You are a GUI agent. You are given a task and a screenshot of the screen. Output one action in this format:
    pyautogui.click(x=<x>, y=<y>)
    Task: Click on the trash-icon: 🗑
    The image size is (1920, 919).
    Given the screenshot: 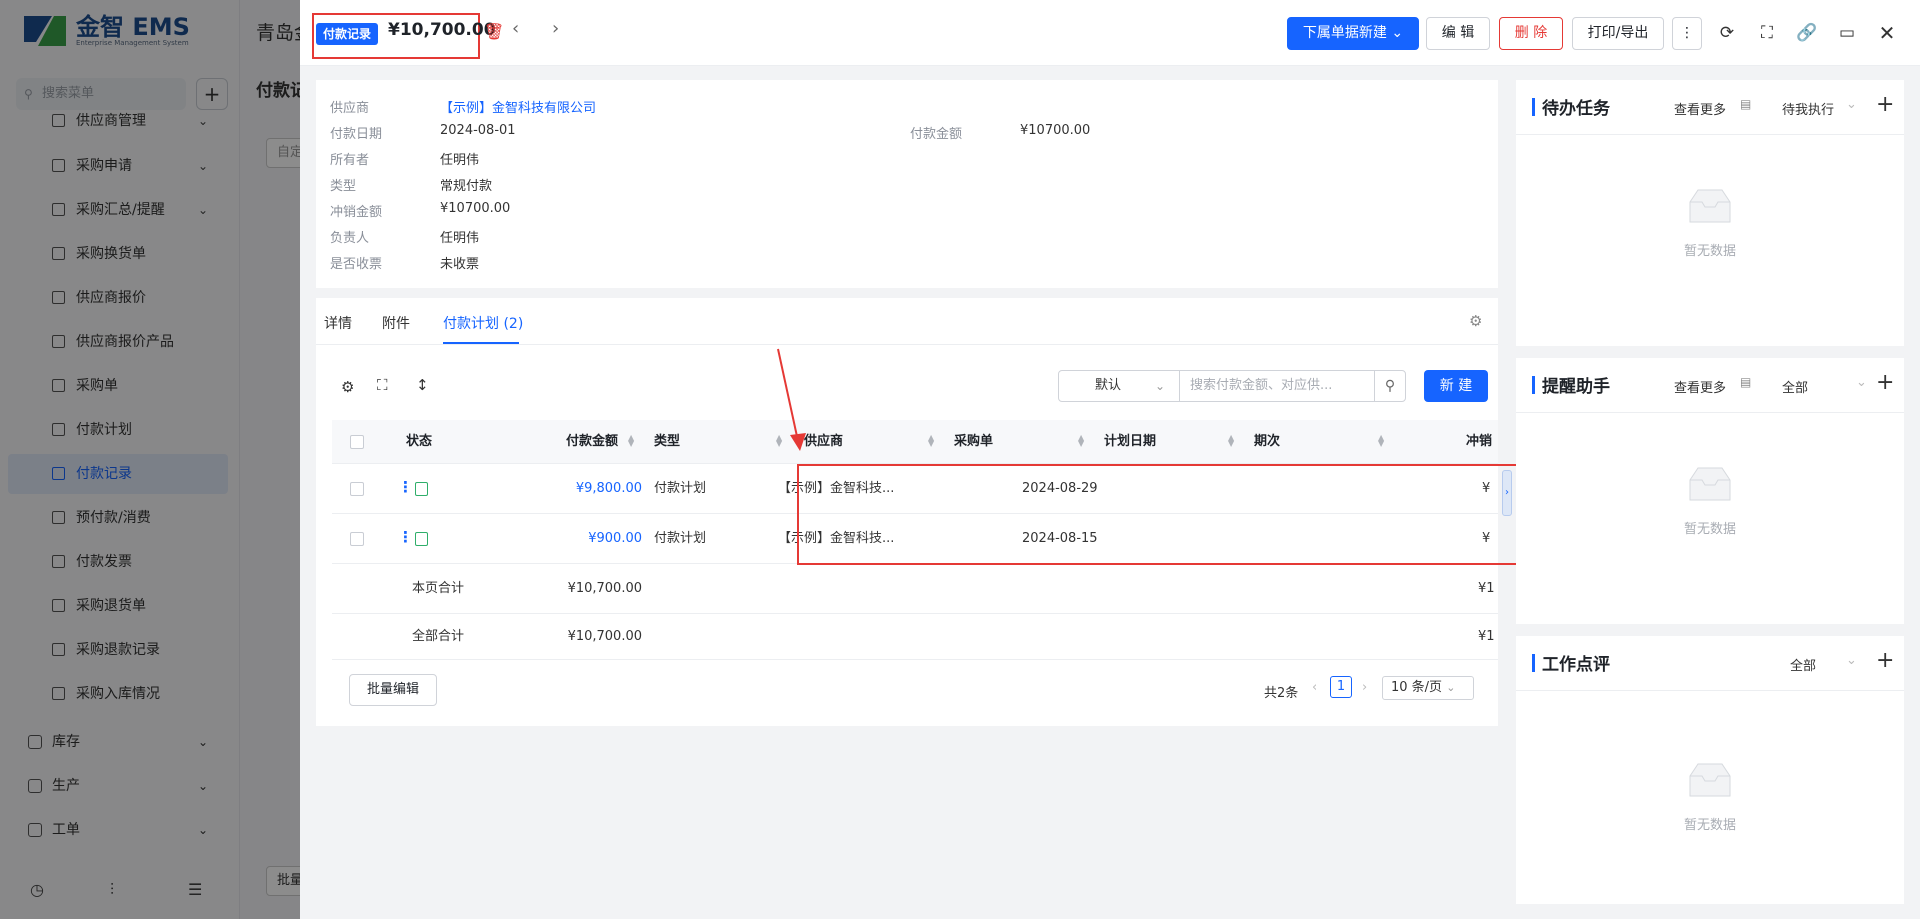 What is the action you would take?
    pyautogui.click(x=494, y=31)
    